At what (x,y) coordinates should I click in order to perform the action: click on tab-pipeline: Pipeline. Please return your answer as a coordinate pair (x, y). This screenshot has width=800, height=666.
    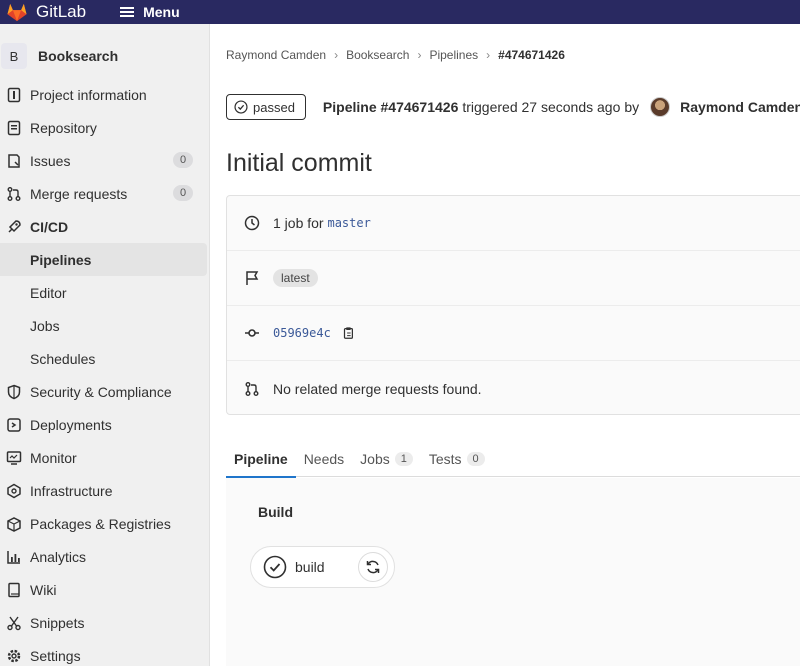
    Looking at the image, I should click on (261, 459).